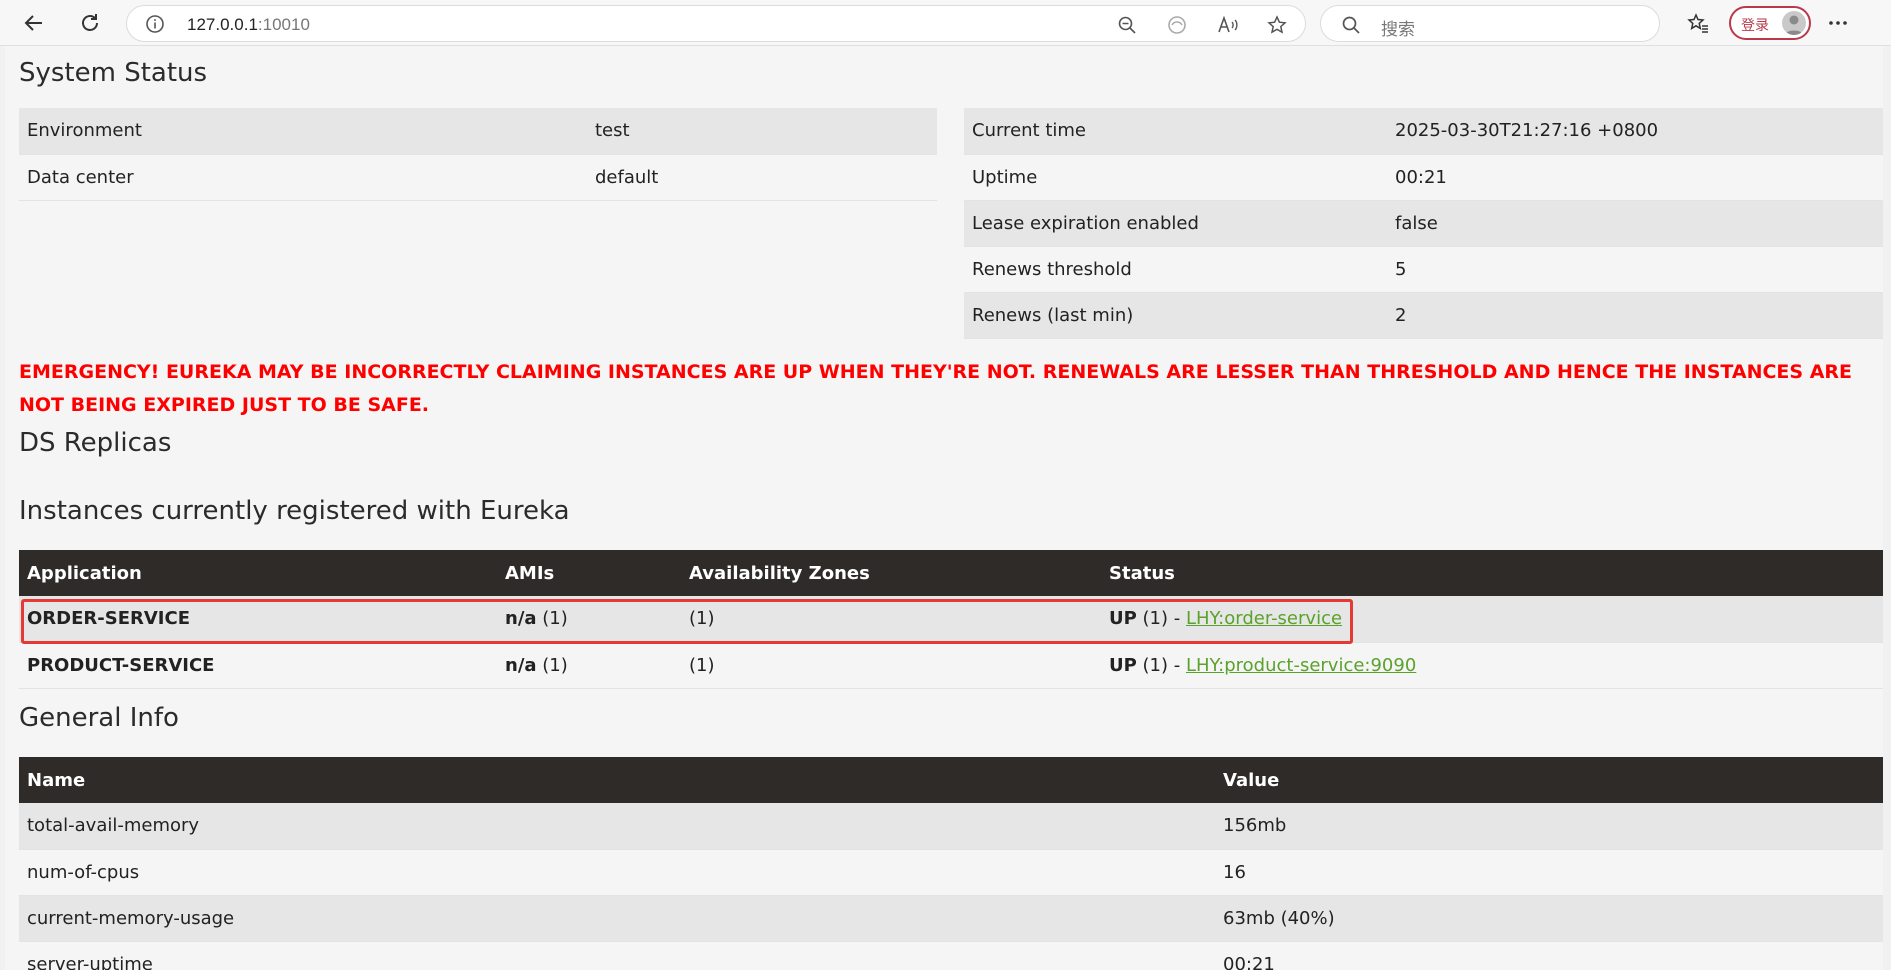  Describe the element at coordinates (617, 918) in the screenshot. I see `name-cell: current-memory-usage` at that location.